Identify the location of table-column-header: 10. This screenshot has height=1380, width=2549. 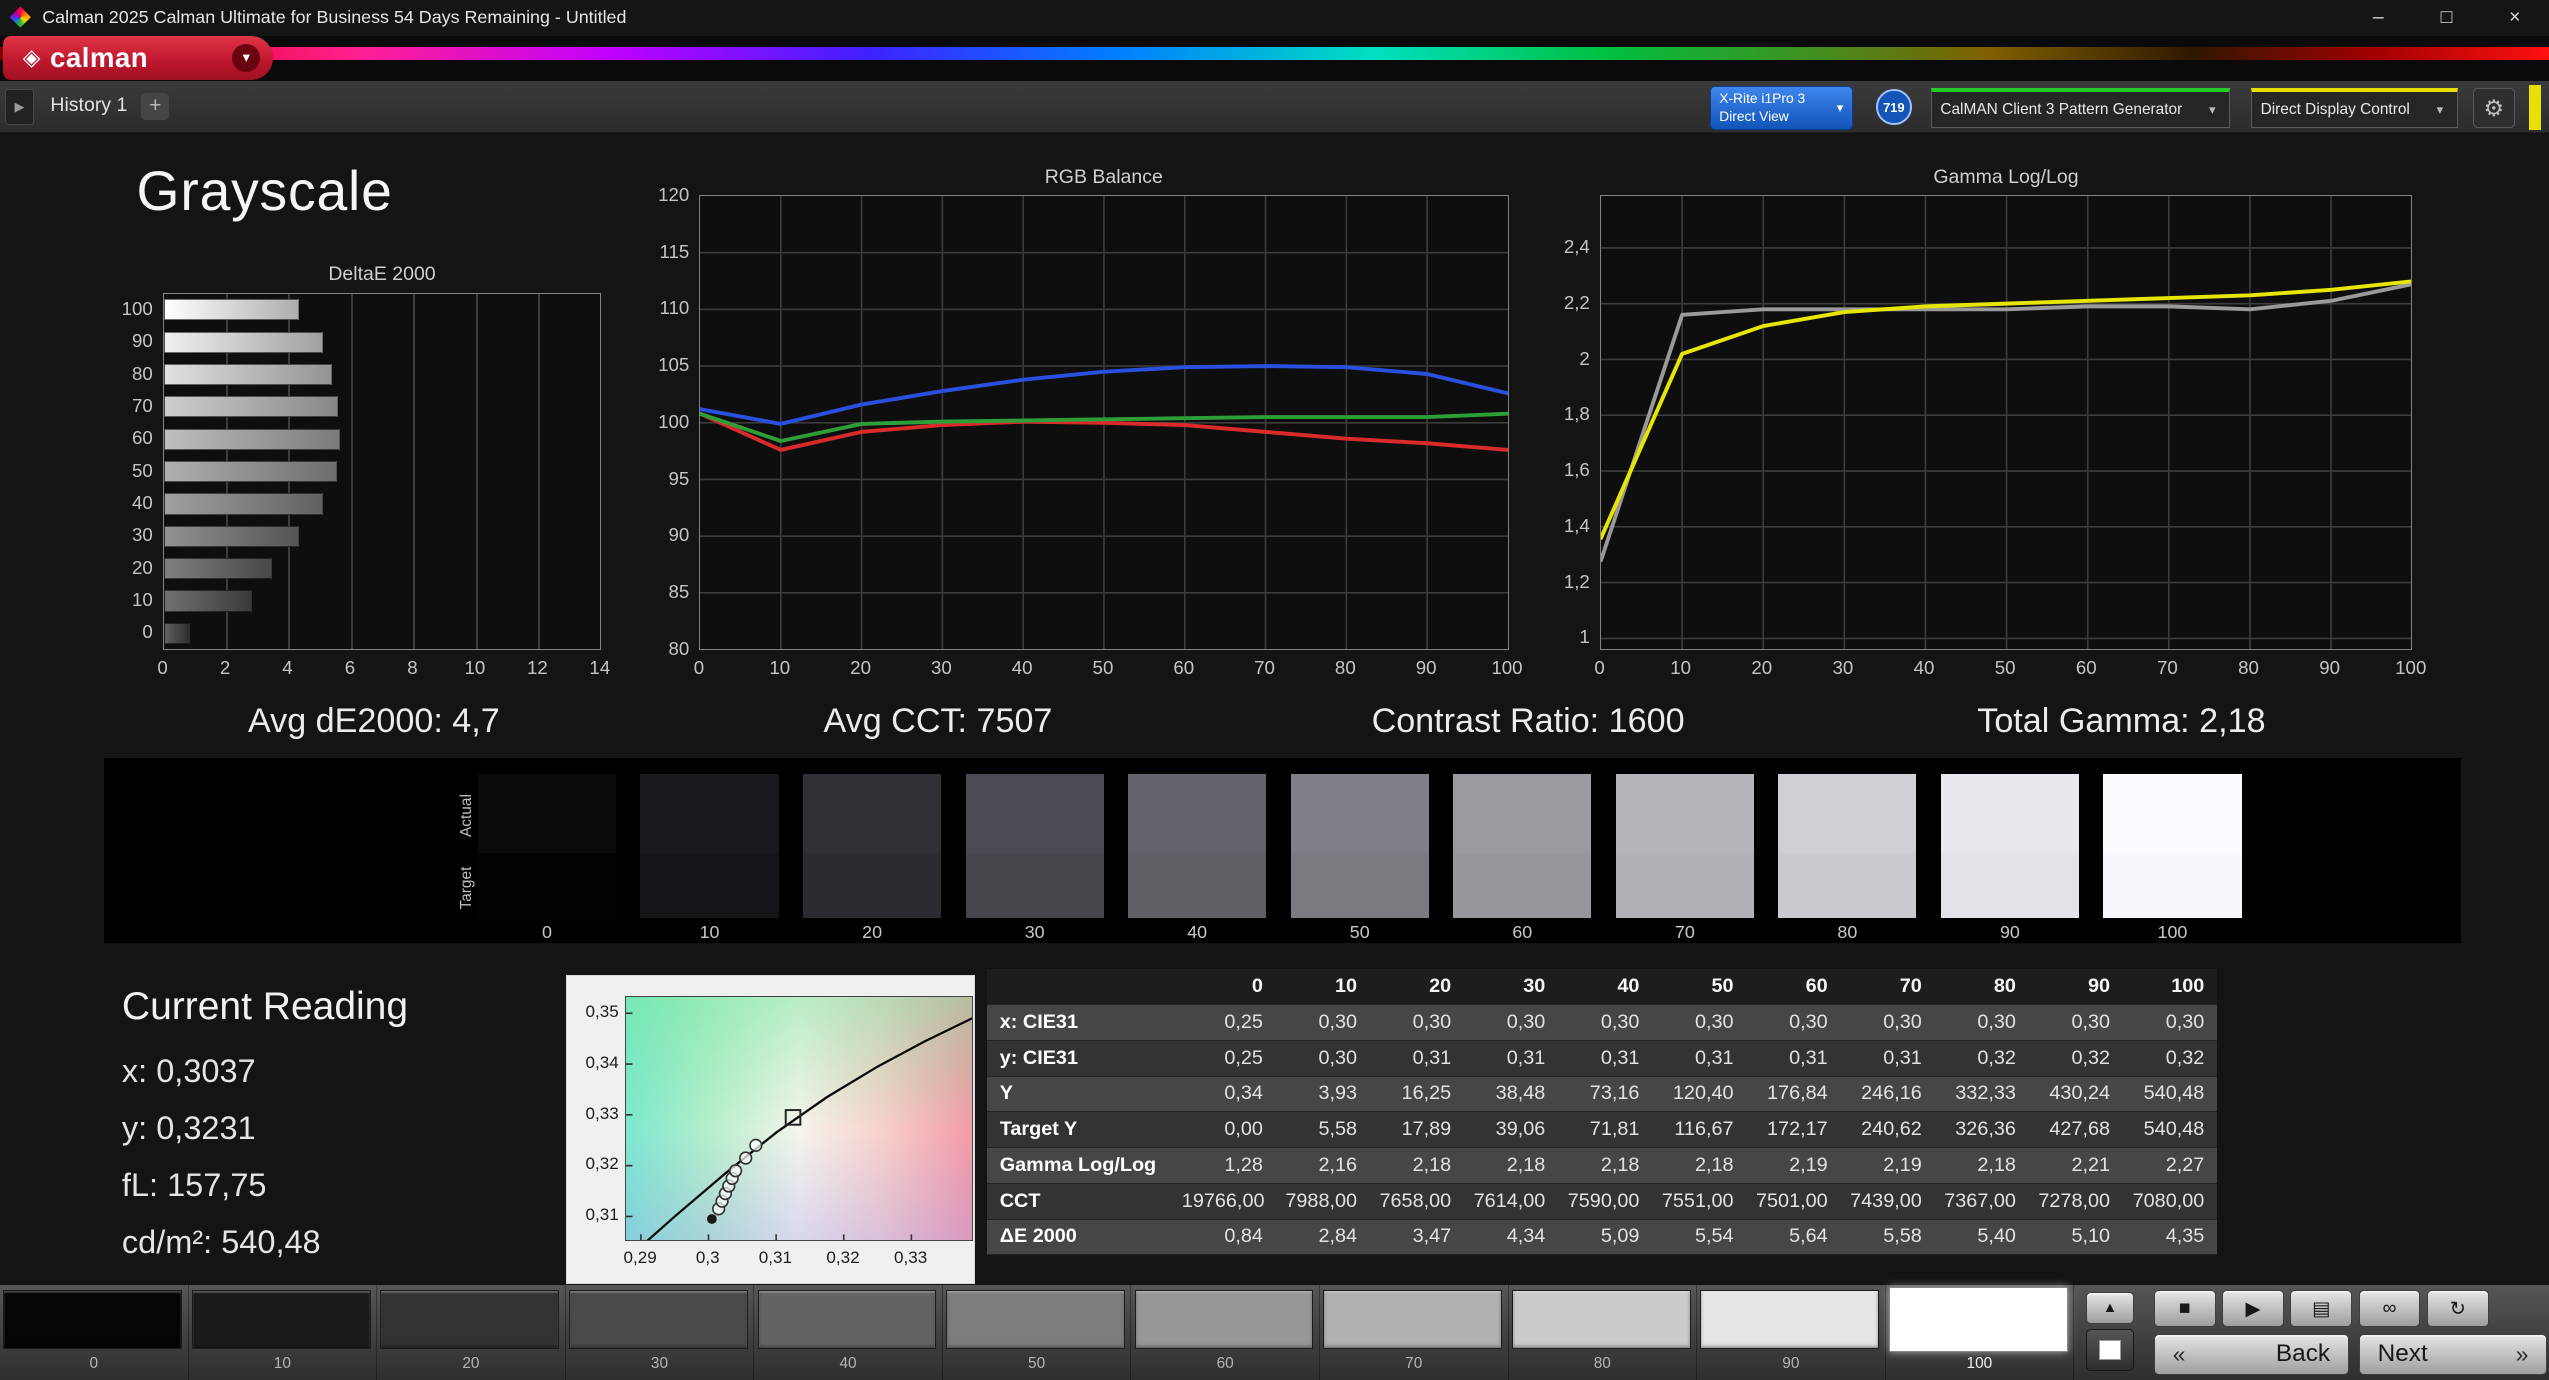
(1323, 987).